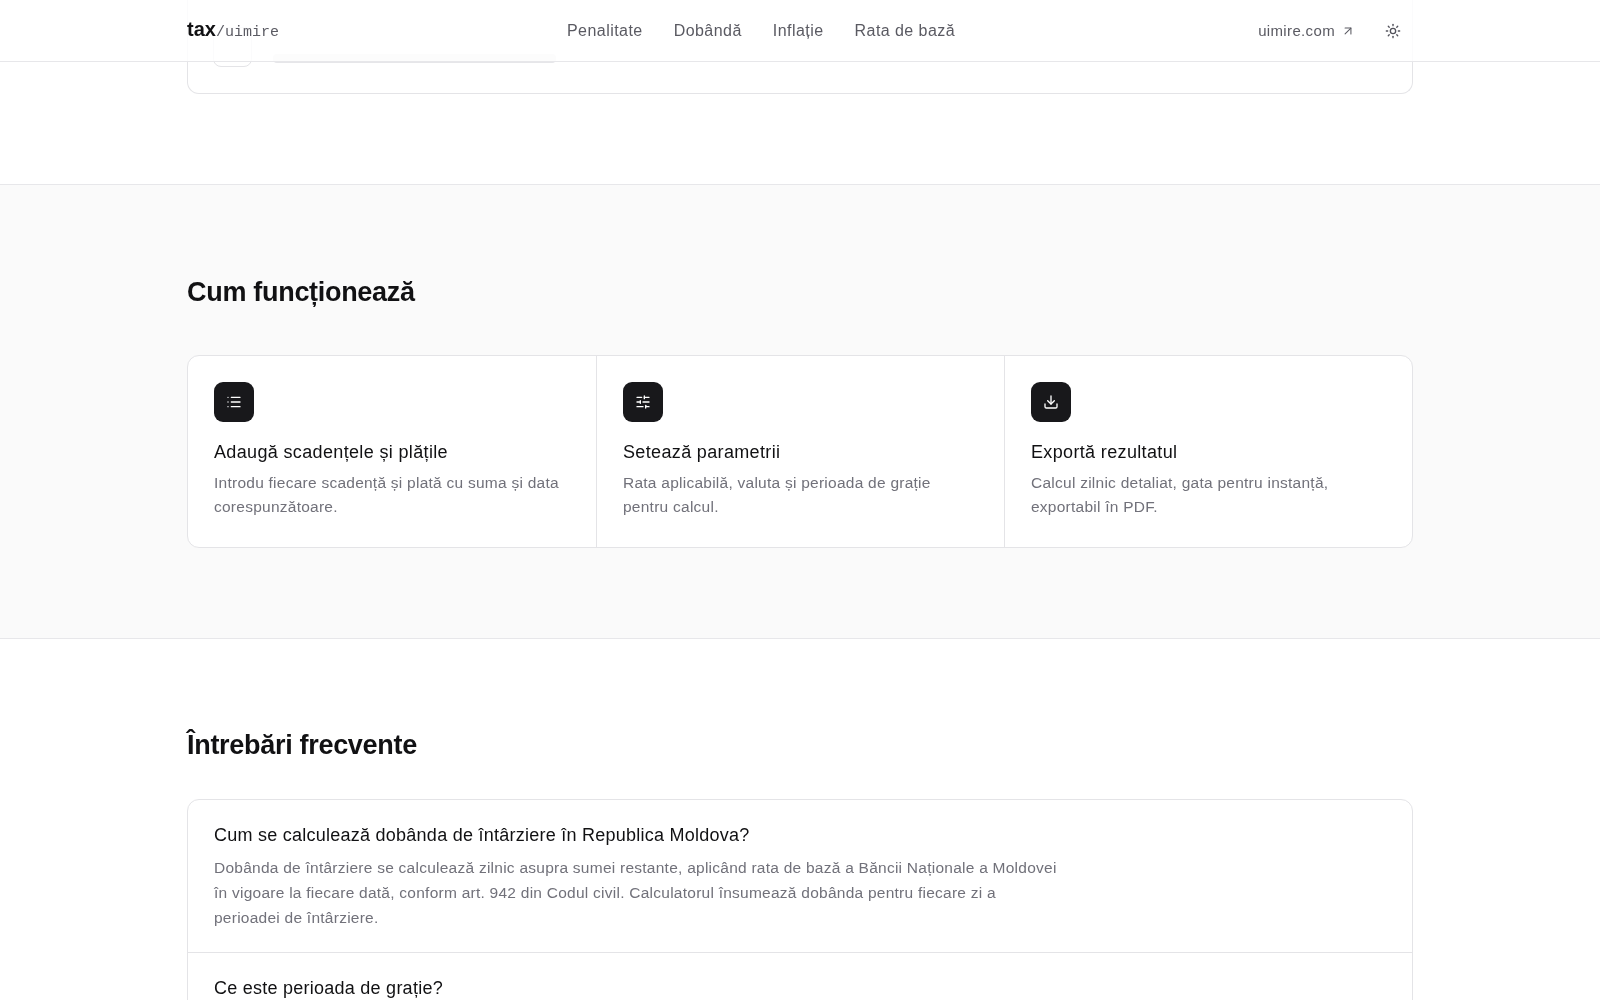 This screenshot has height=1000, width=1600. Describe the element at coordinates (1051, 402) in the screenshot. I see `download-icon` at that location.